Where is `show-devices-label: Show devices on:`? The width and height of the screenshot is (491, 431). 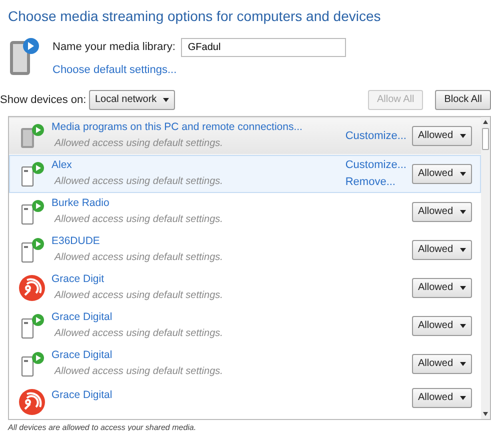 show-devices-label: Show devices on: is located at coordinates (43, 100).